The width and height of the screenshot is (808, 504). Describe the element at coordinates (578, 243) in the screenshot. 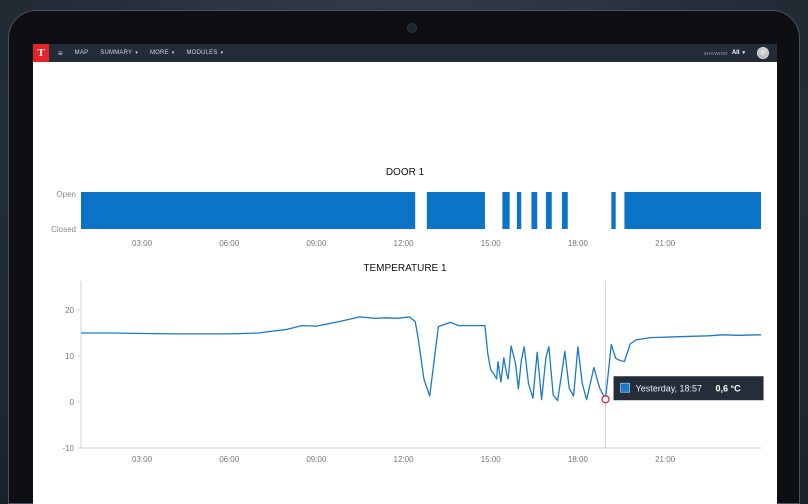

I see `door-xtick-label: 18:00` at that location.